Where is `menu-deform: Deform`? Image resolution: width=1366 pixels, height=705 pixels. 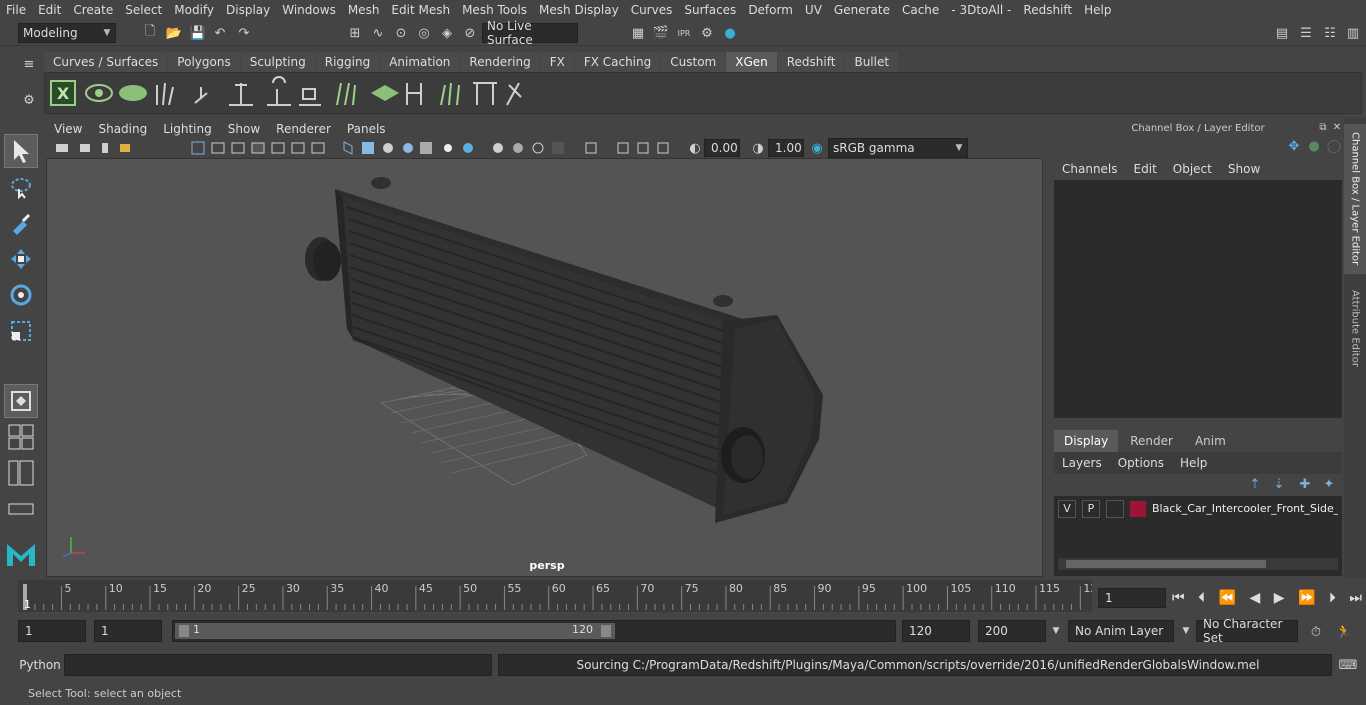
menu-deform: Deform is located at coordinates (770, 10).